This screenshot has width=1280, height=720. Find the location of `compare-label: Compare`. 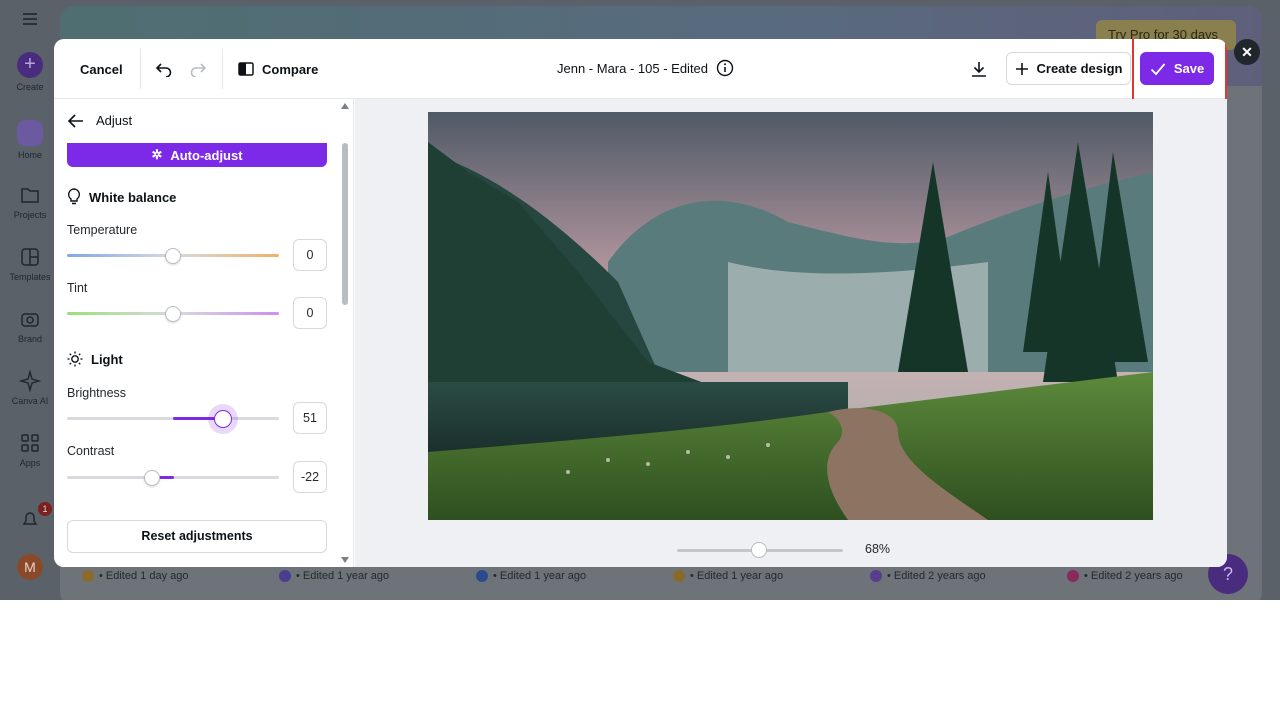

compare-label: Compare is located at coordinates (290, 69).